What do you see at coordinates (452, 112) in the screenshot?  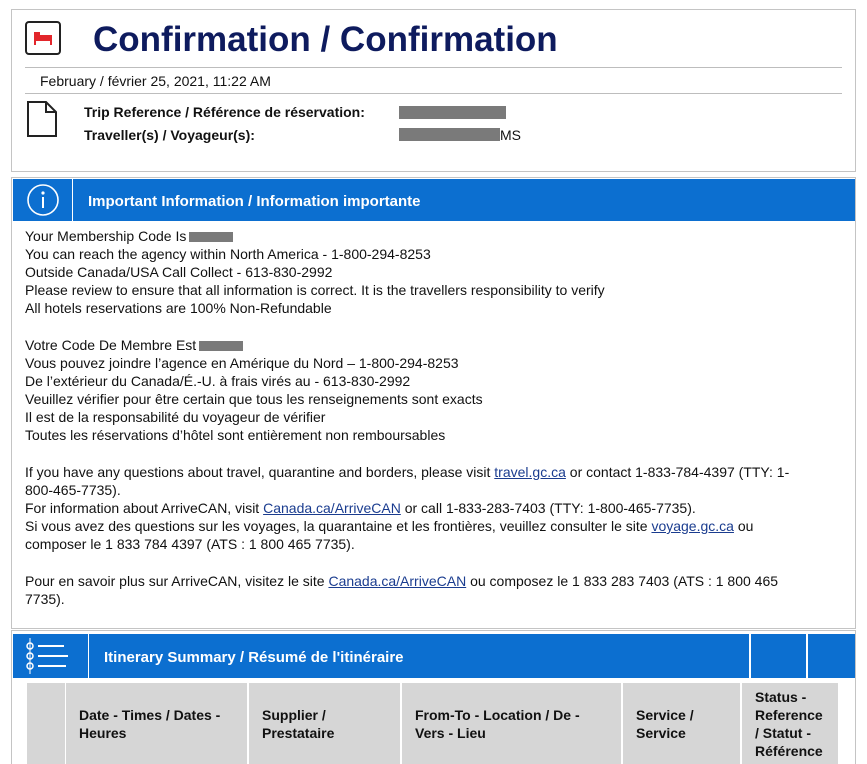 I see `trip-reference-redacted` at bounding box center [452, 112].